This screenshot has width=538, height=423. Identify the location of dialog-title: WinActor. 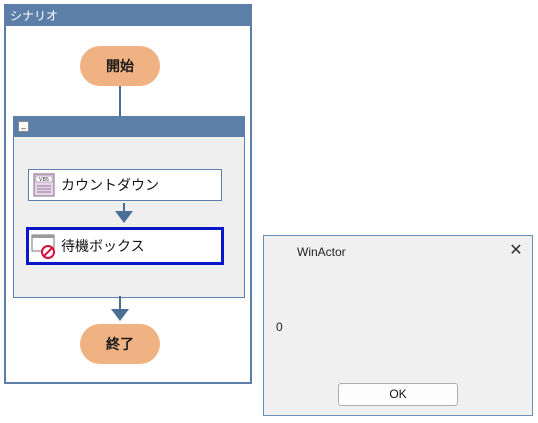
(321, 252).